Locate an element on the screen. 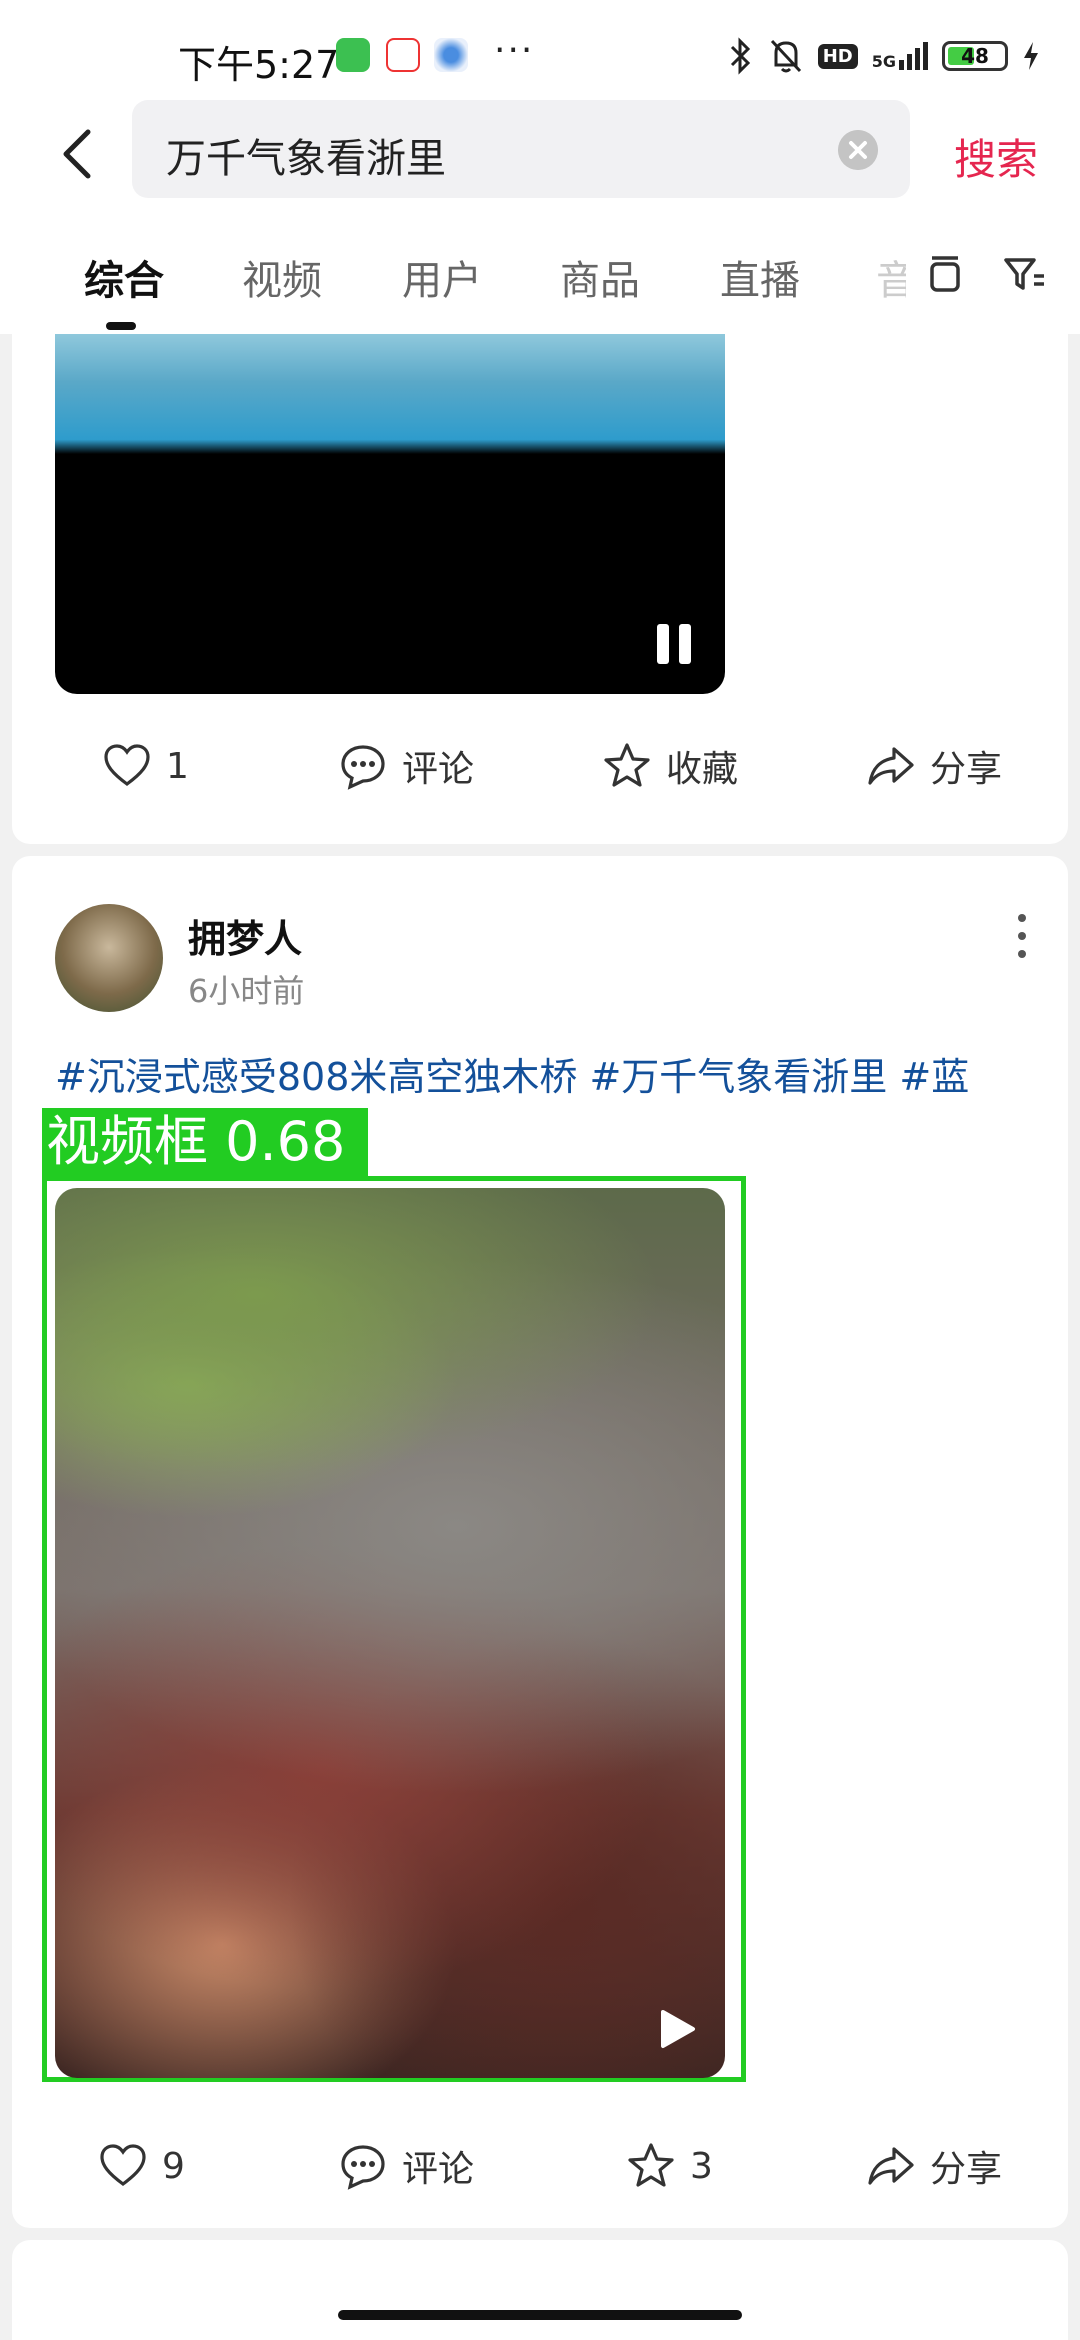 The image size is (1080, 2340). avatar is located at coordinates (109, 958).